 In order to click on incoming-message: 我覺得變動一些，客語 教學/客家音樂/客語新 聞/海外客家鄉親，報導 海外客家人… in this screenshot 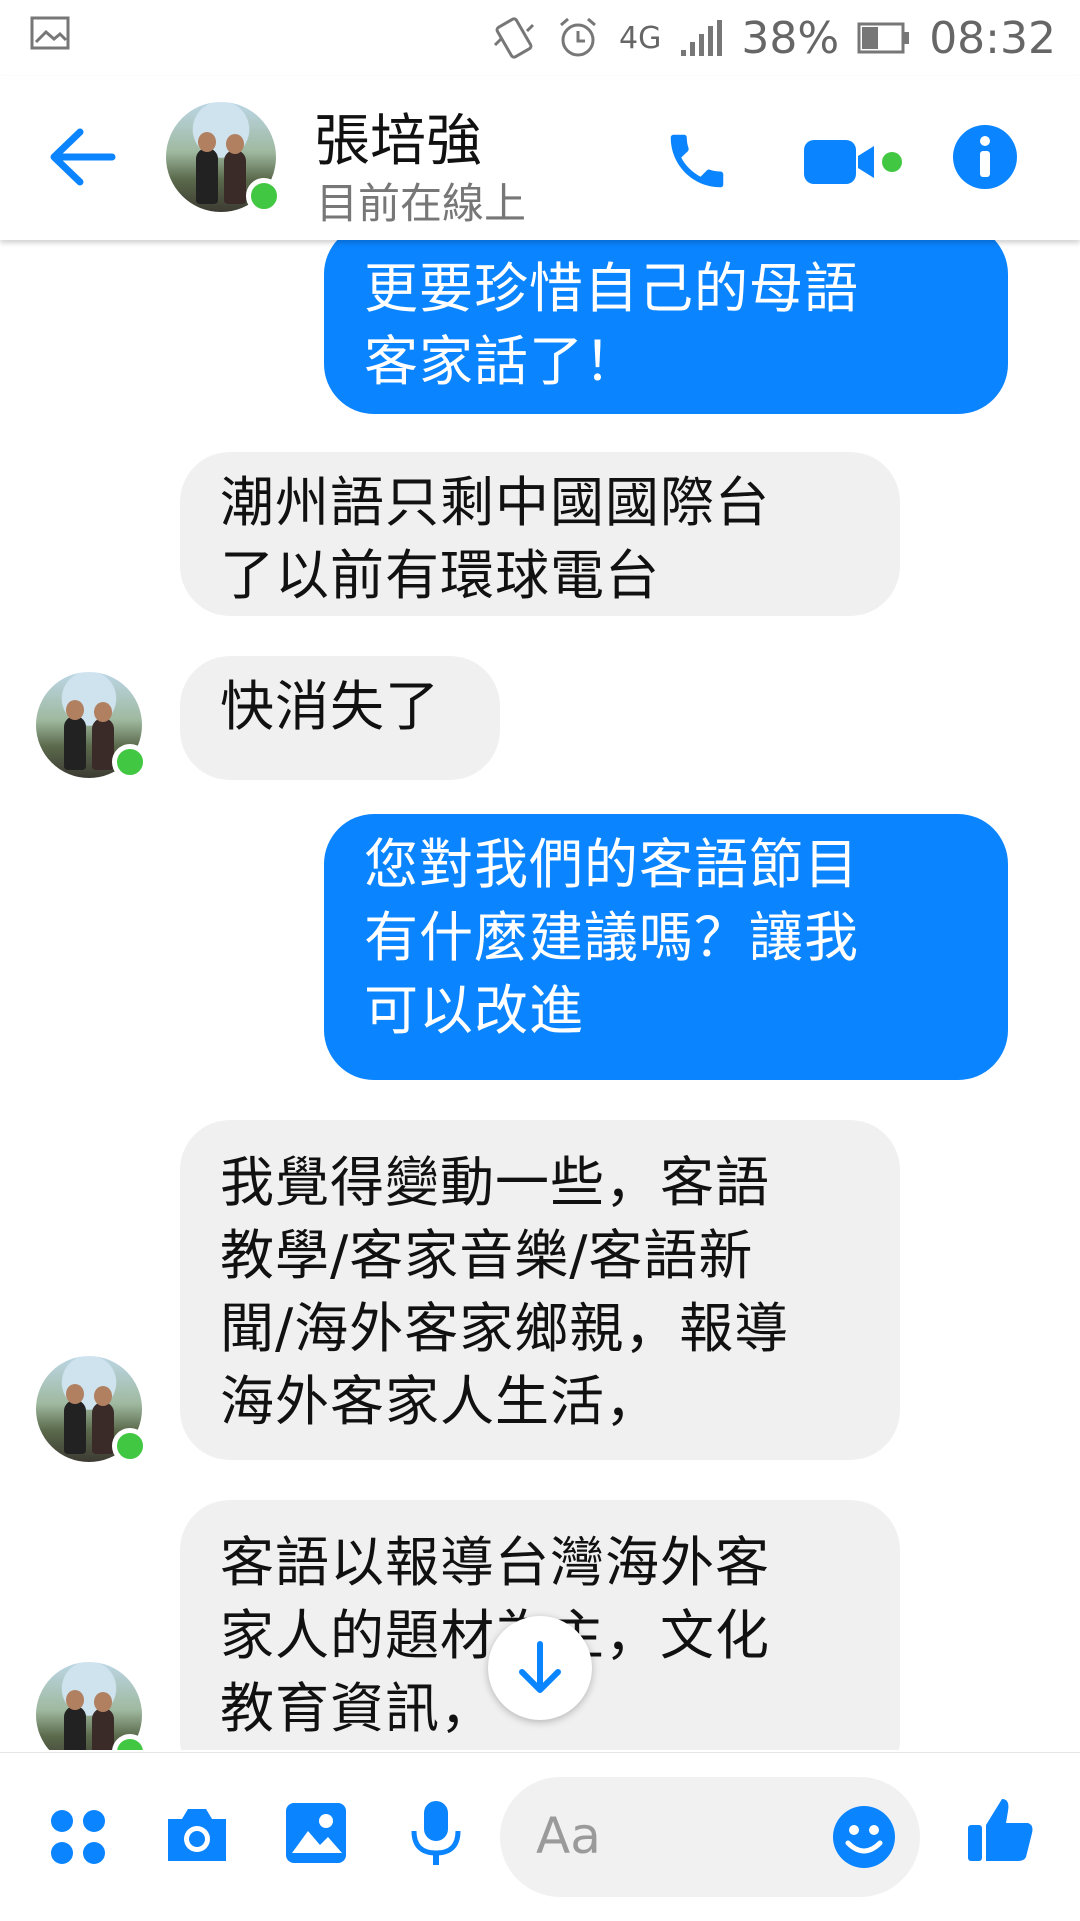, I will do `click(540, 1290)`.